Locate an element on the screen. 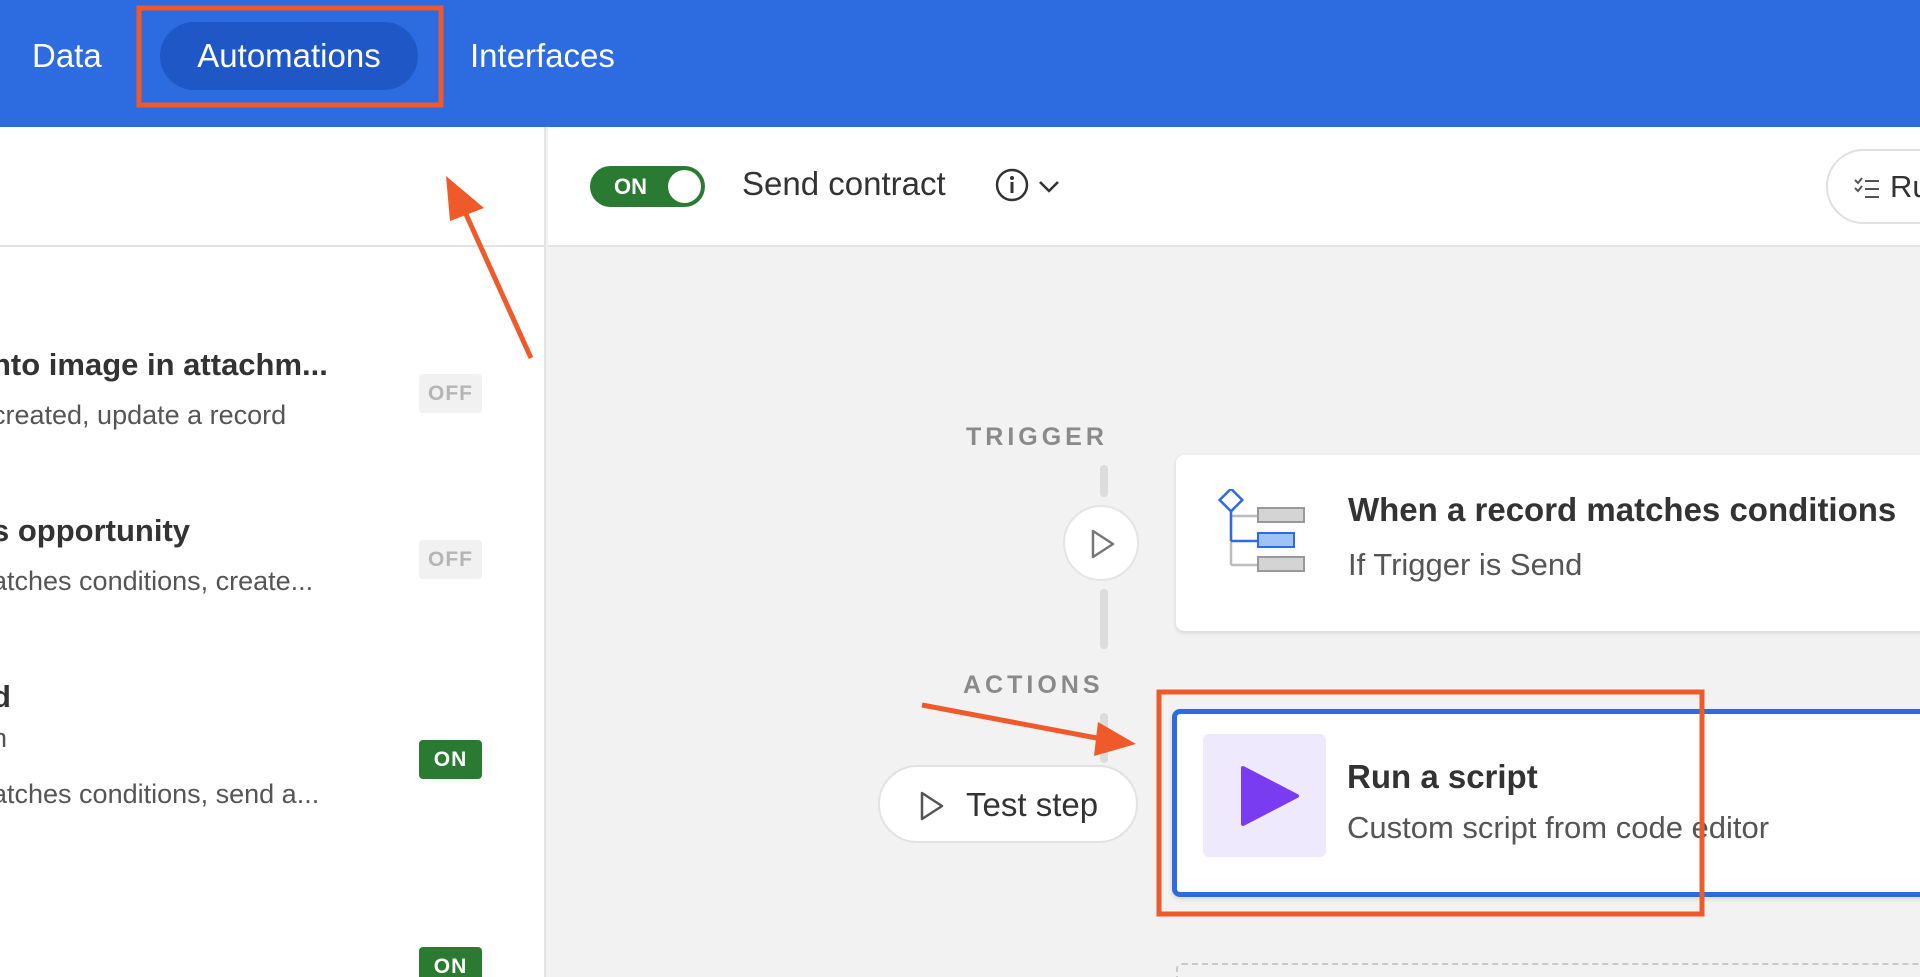  automation-subtitle: created, update a record is located at coordinates (143, 415).